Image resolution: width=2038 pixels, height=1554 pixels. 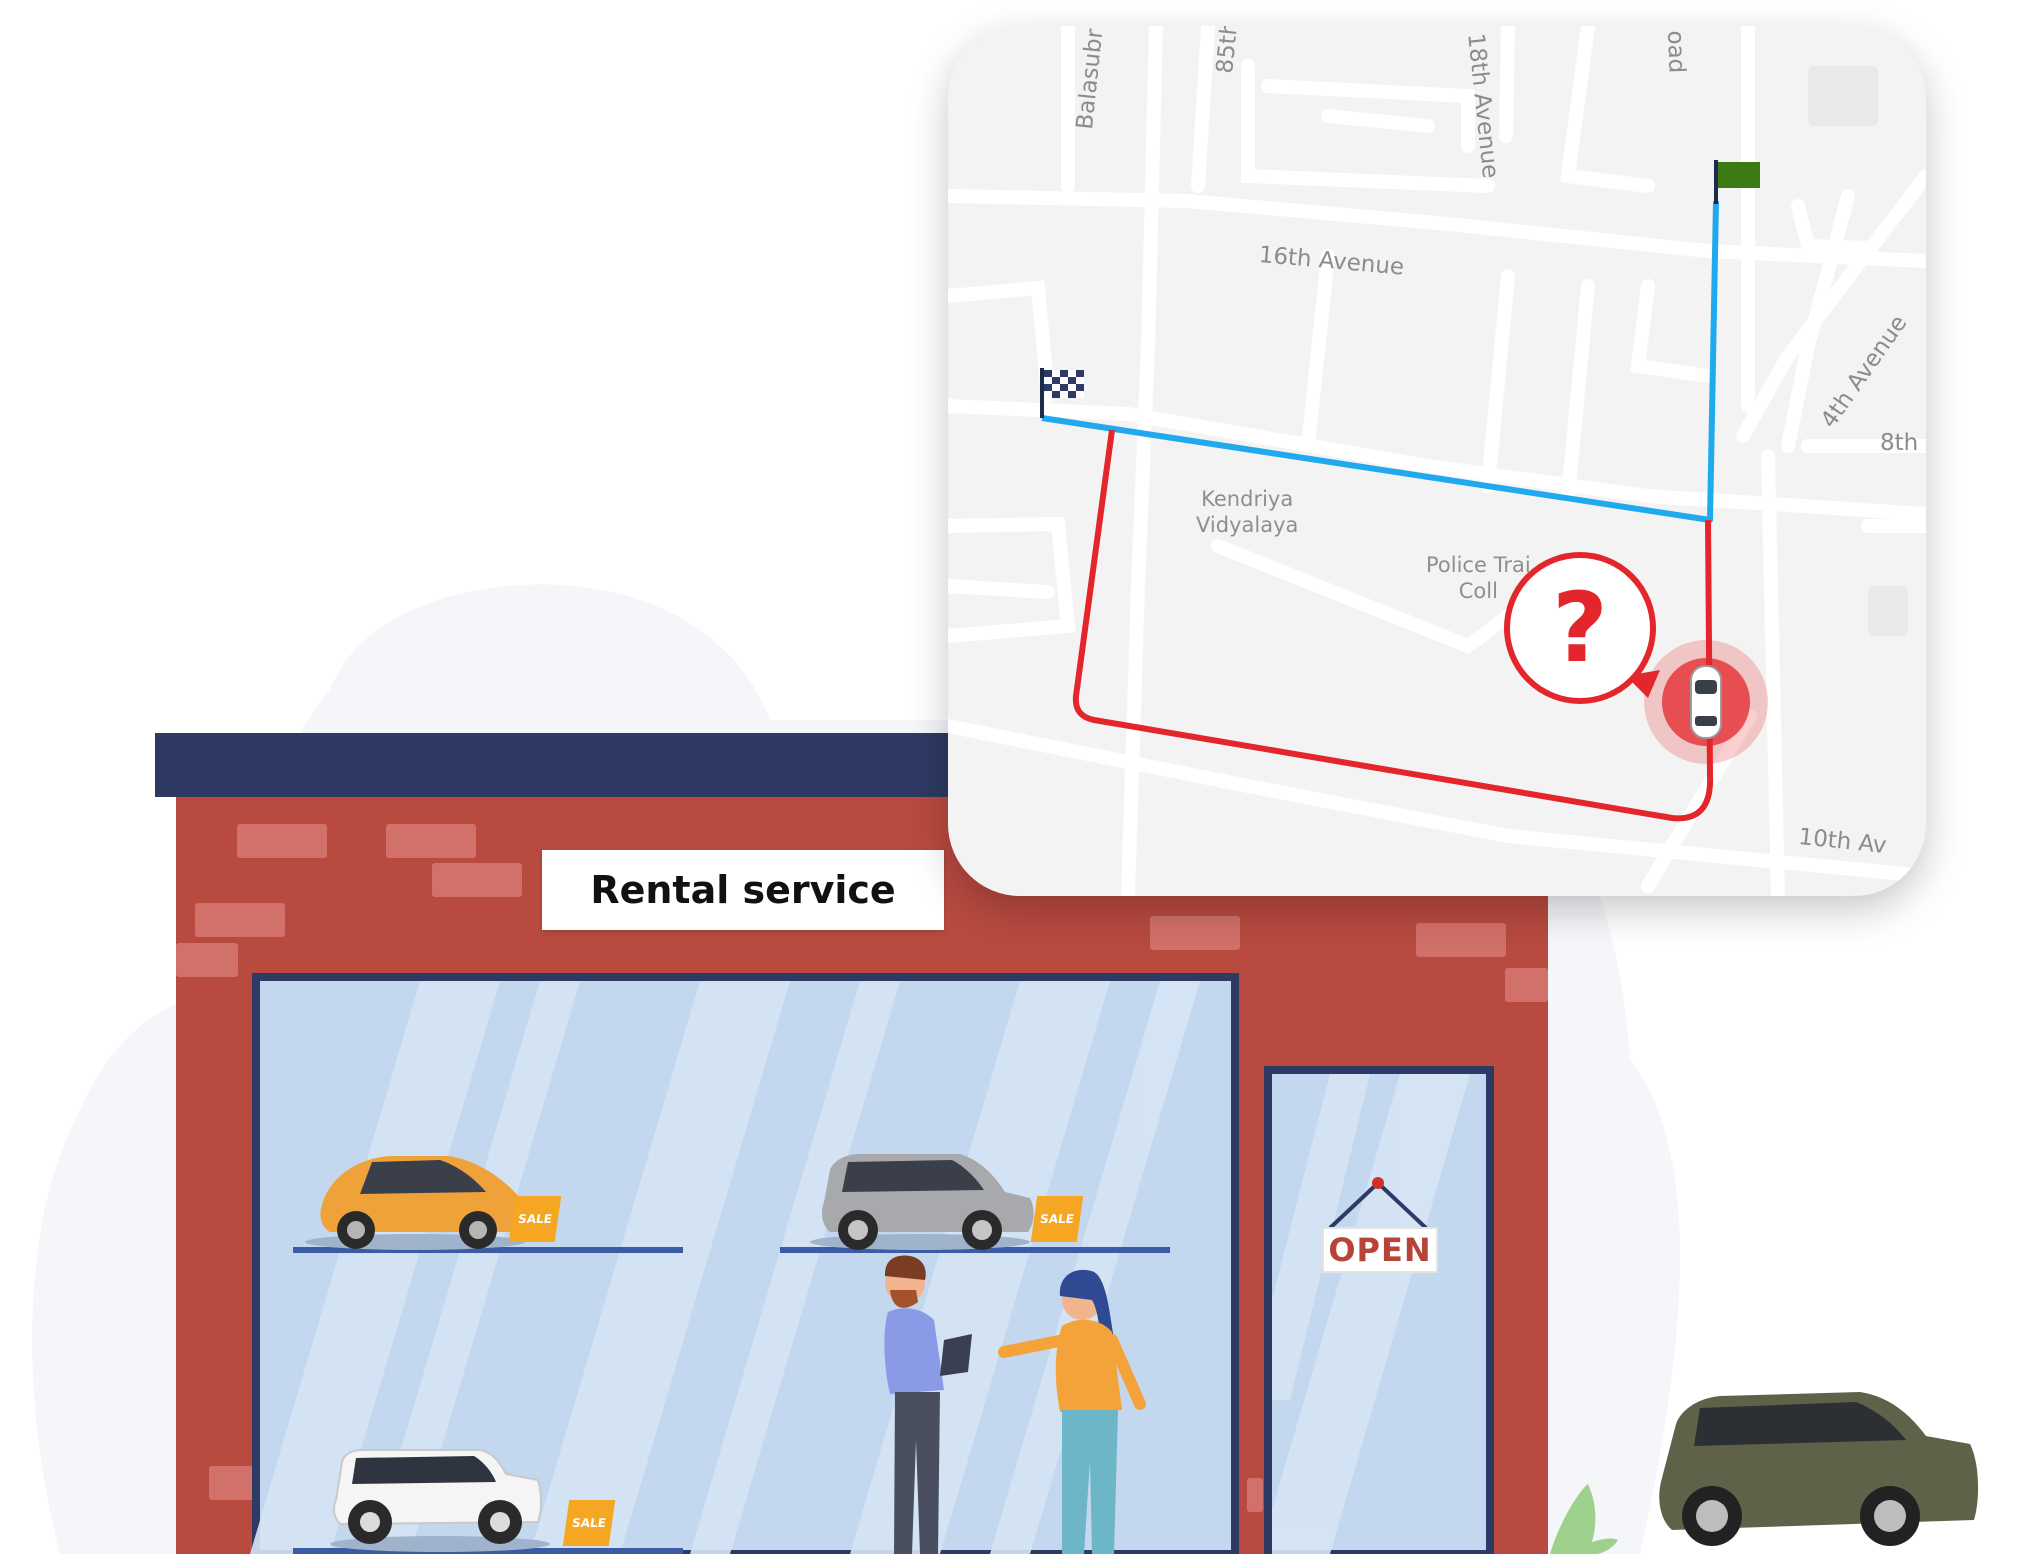 I want to click on open-sign: OPEN, so click(x=1380, y=1250).